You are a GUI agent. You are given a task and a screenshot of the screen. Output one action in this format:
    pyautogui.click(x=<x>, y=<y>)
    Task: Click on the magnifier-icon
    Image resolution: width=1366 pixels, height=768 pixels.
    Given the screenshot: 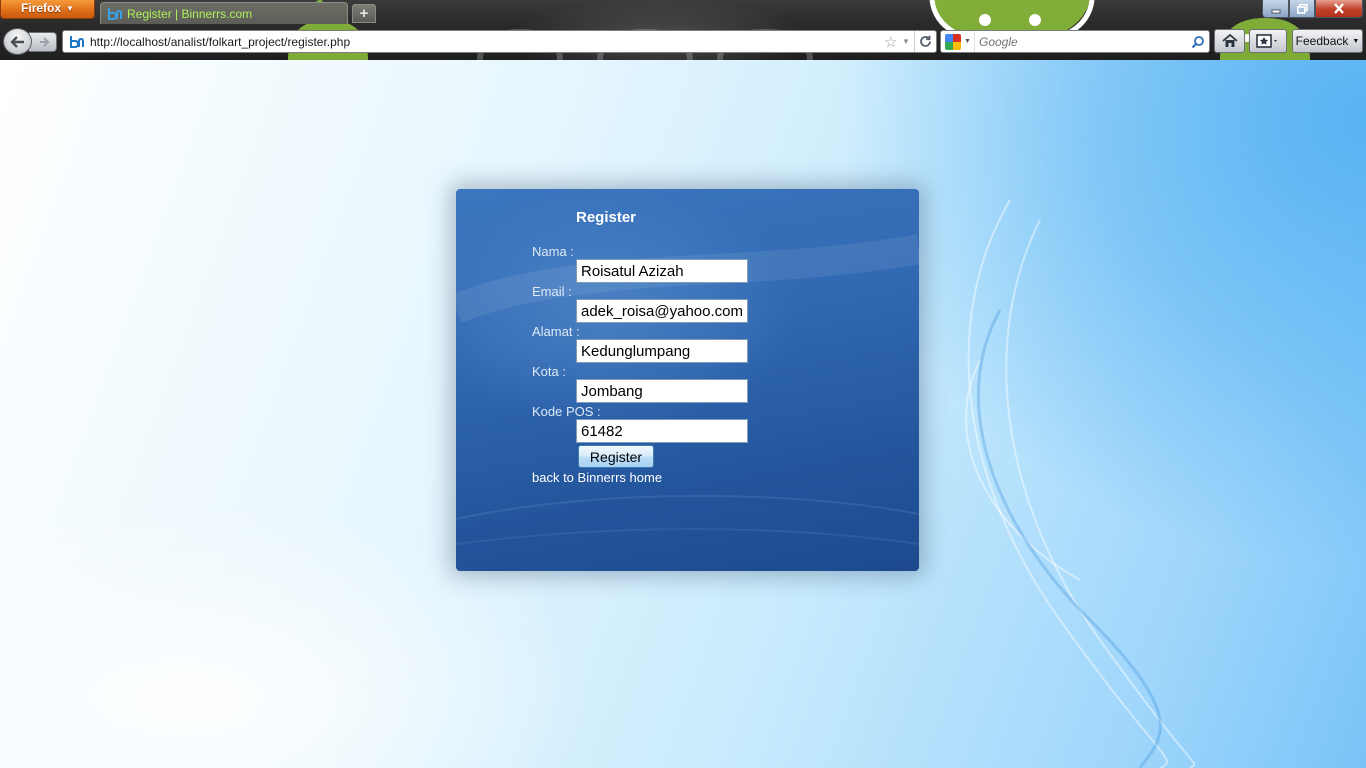 What is the action you would take?
    pyautogui.click(x=1197, y=41)
    